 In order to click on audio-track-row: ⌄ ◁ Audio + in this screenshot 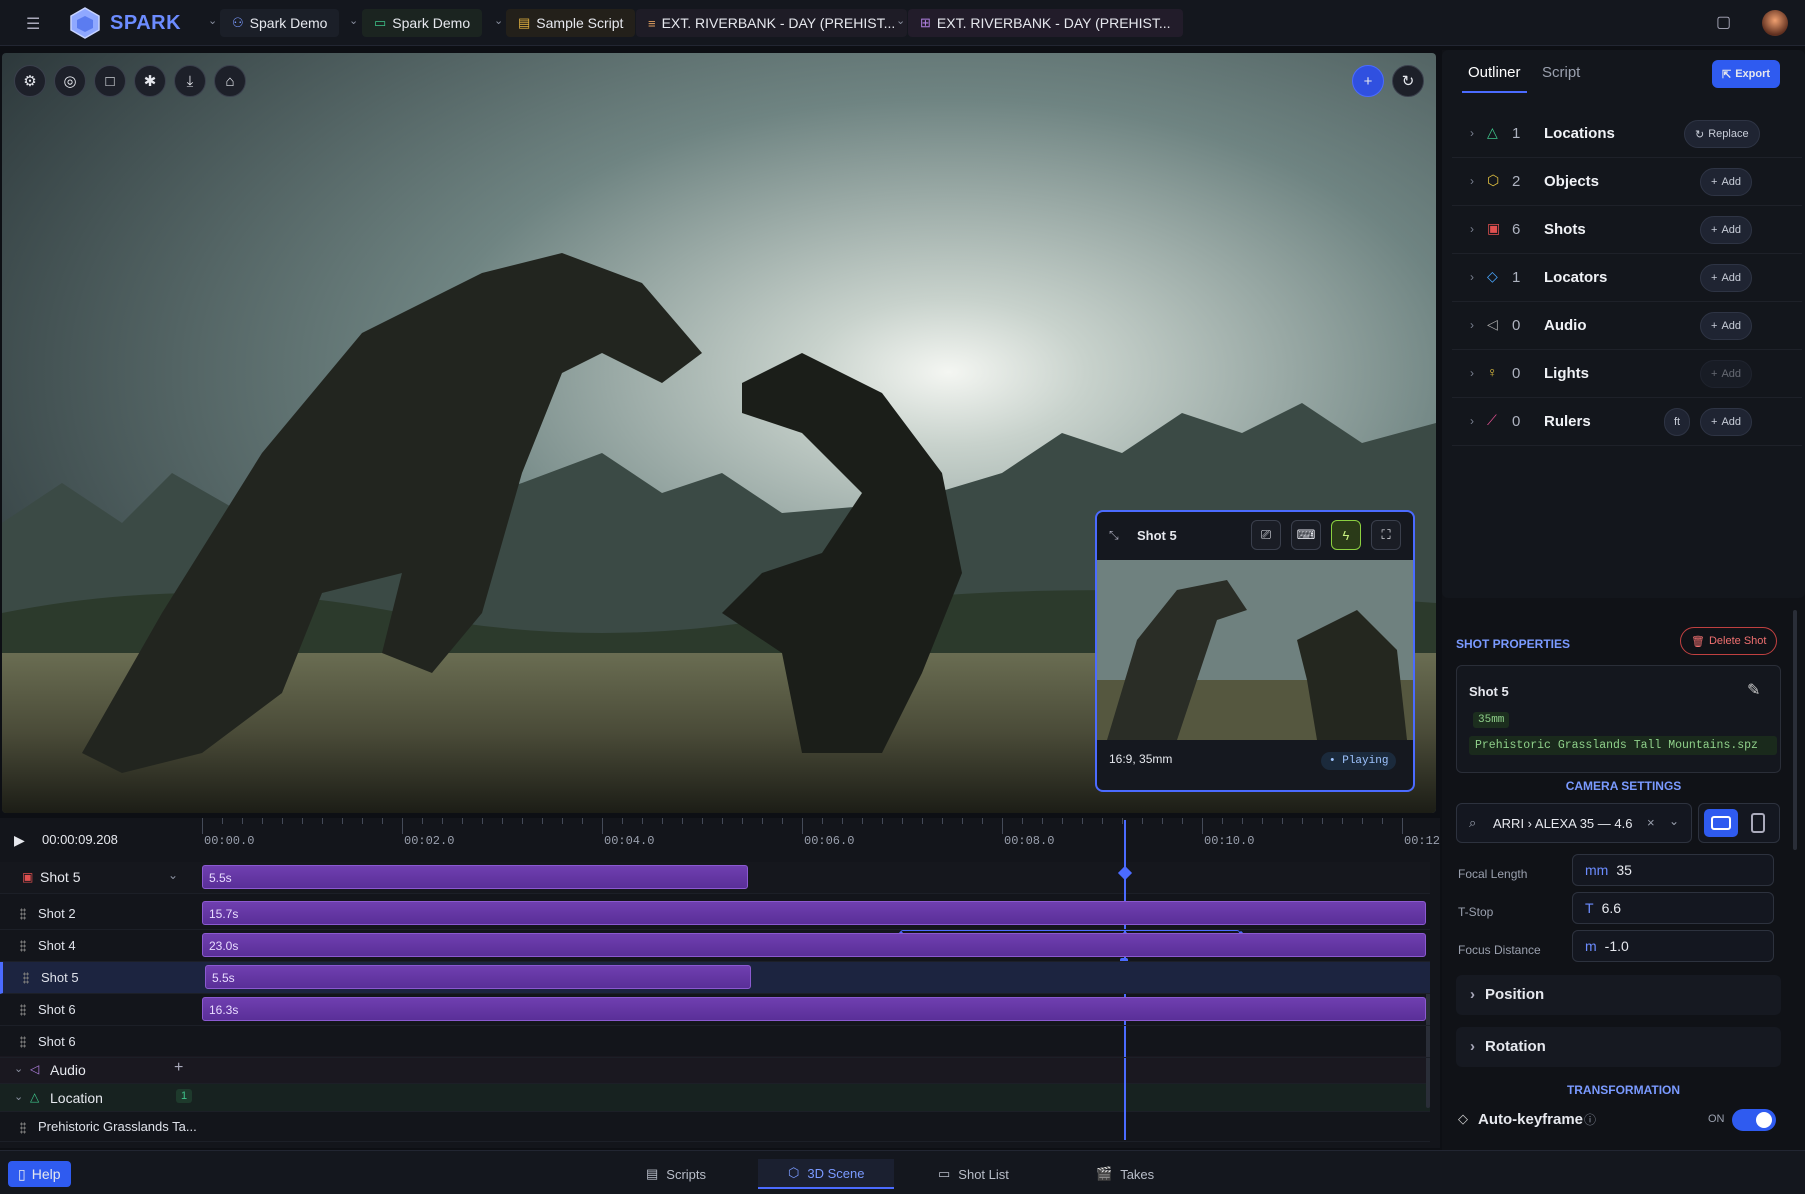, I will do `click(715, 1070)`.